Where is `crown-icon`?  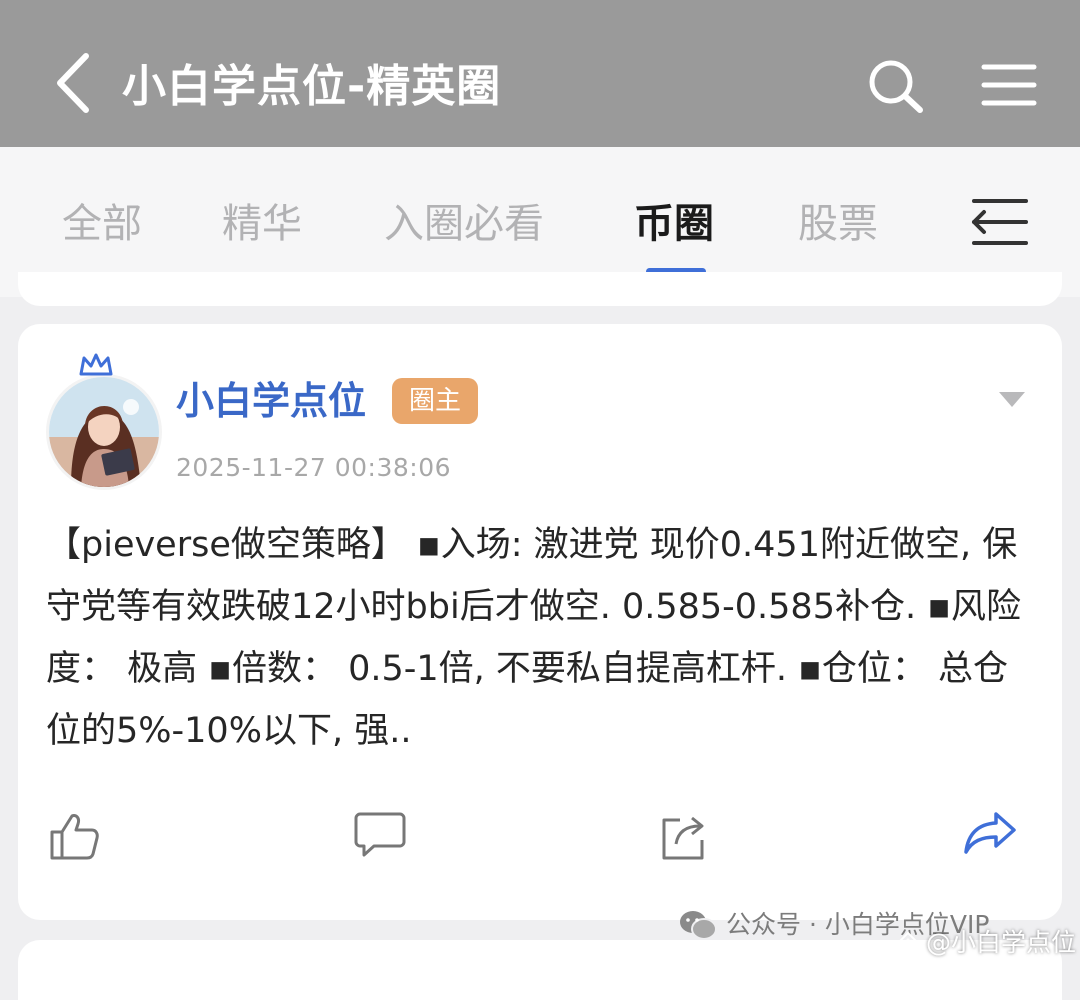
crown-icon is located at coordinates (96, 364).